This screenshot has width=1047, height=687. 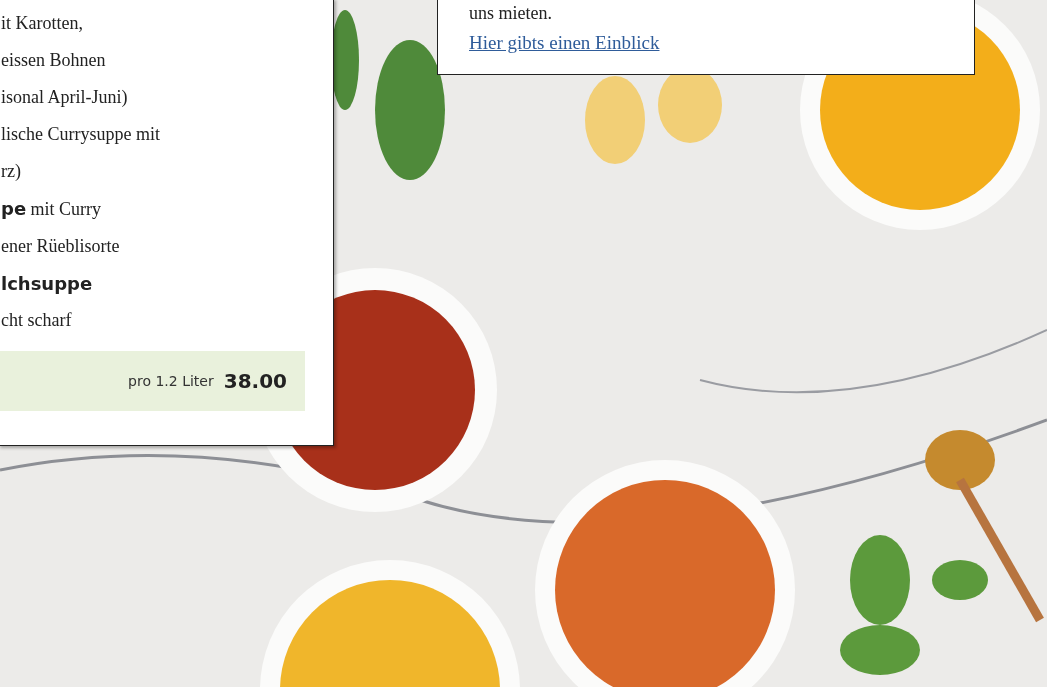 What do you see at coordinates (47, 284) in the screenshot?
I see `menu-line: lchsuppe` at bounding box center [47, 284].